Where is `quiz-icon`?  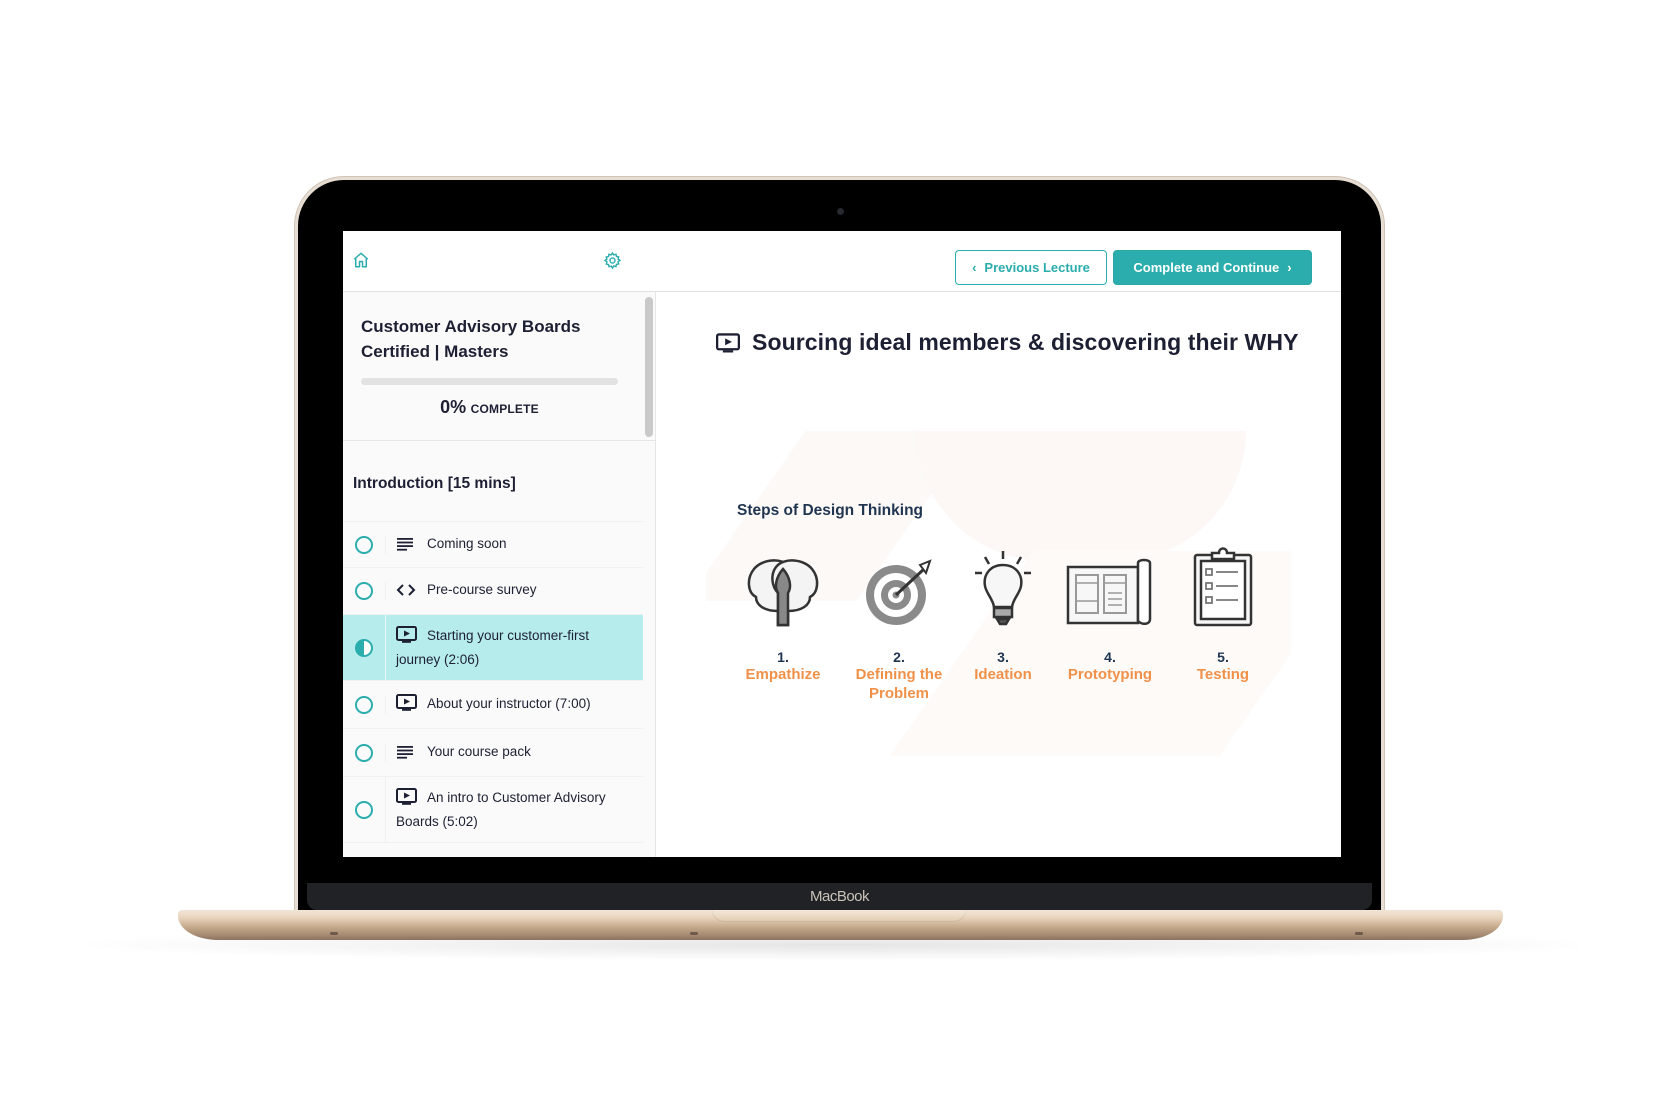 quiz-icon is located at coordinates (407, 856).